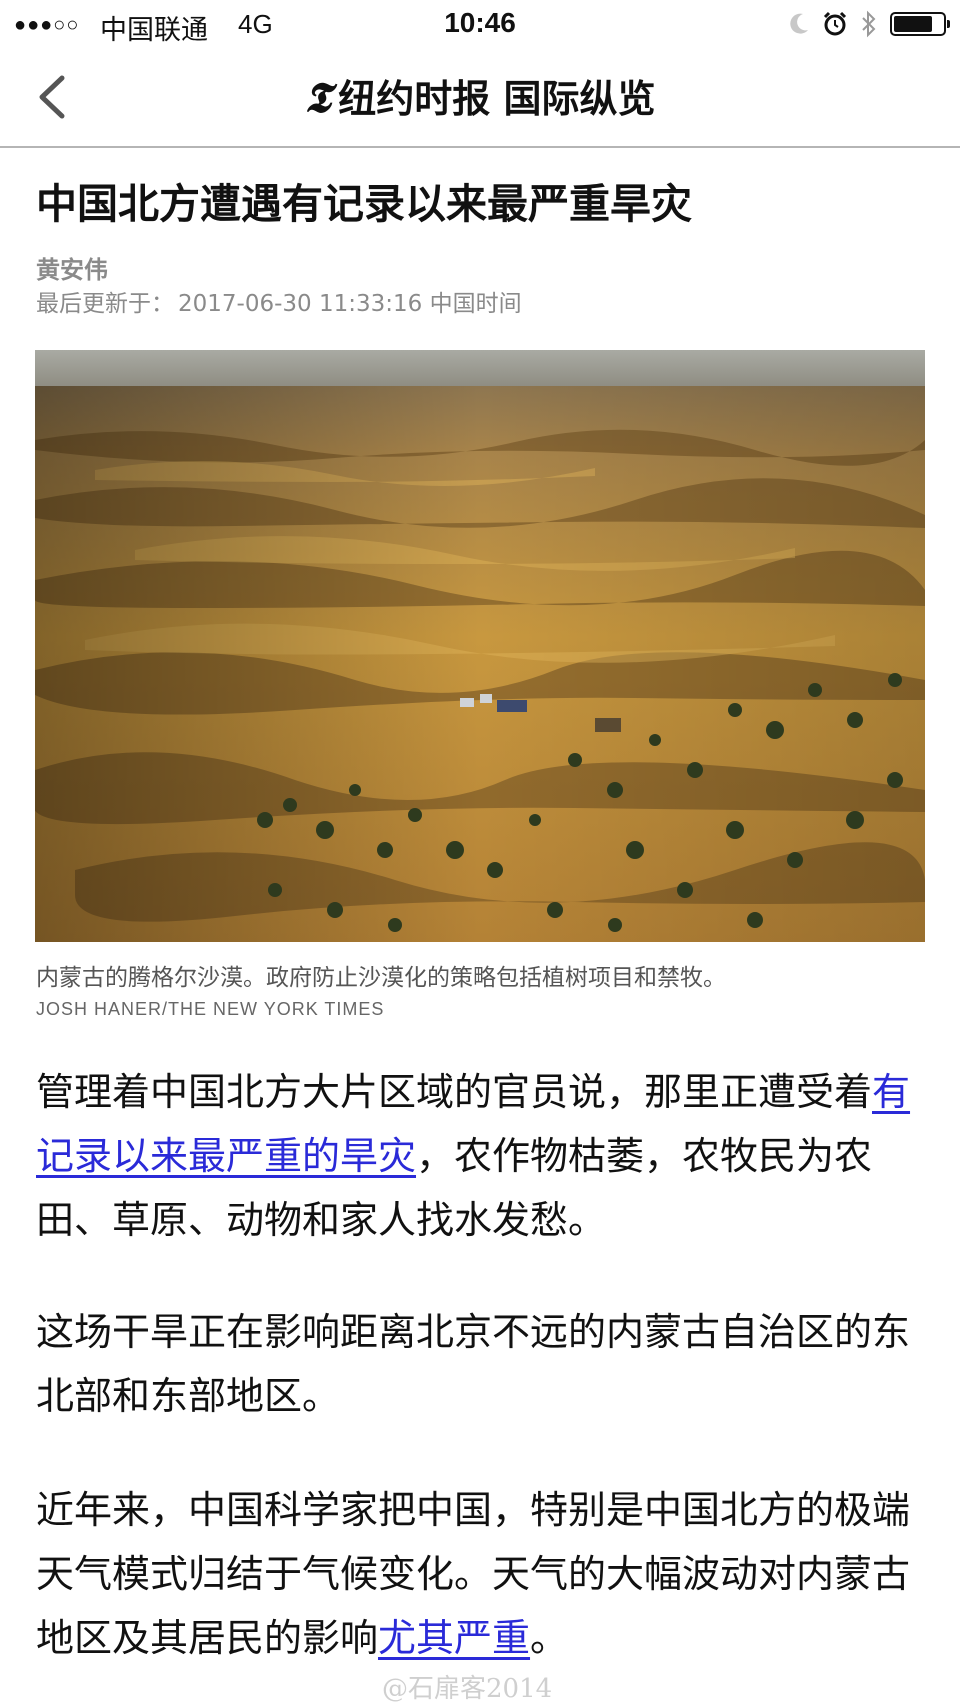 The width and height of the screenshot is (960, 1707). I want to click on updated-time: 2017-06-30 11:33:16 中国时间, so click(350, 304).